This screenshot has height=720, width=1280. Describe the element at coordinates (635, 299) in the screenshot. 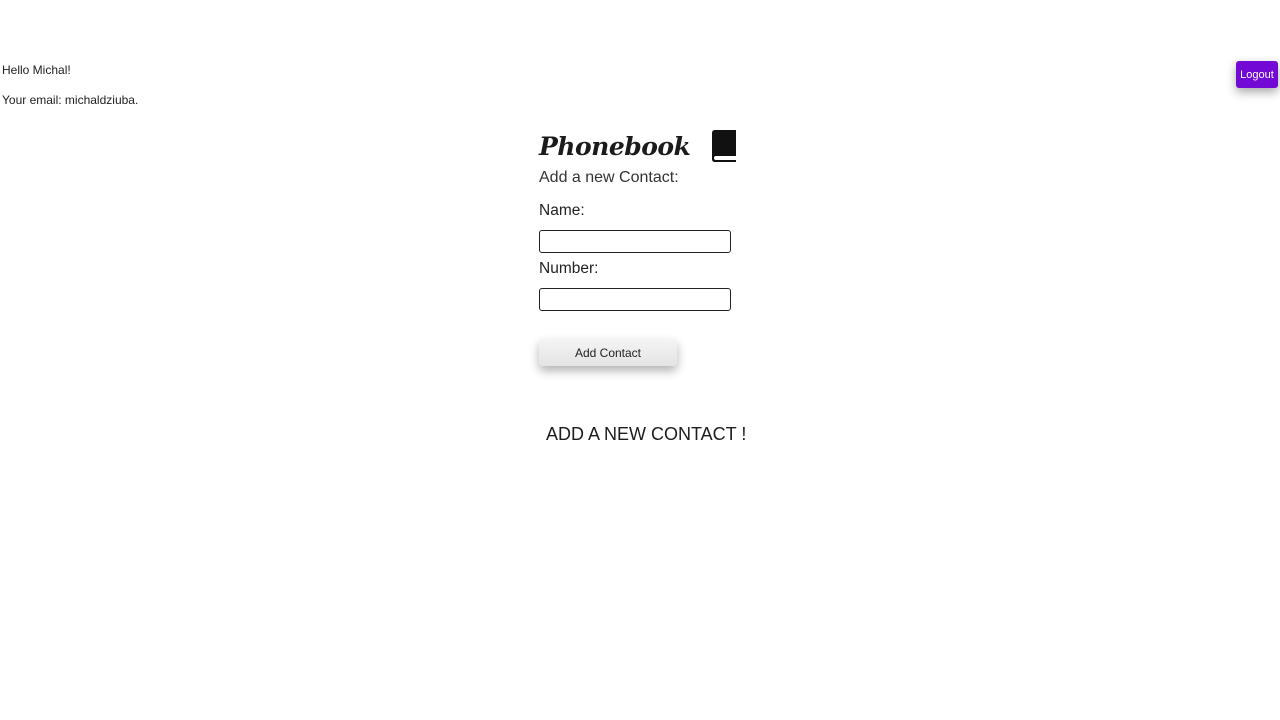

I see `number-input` at that location.